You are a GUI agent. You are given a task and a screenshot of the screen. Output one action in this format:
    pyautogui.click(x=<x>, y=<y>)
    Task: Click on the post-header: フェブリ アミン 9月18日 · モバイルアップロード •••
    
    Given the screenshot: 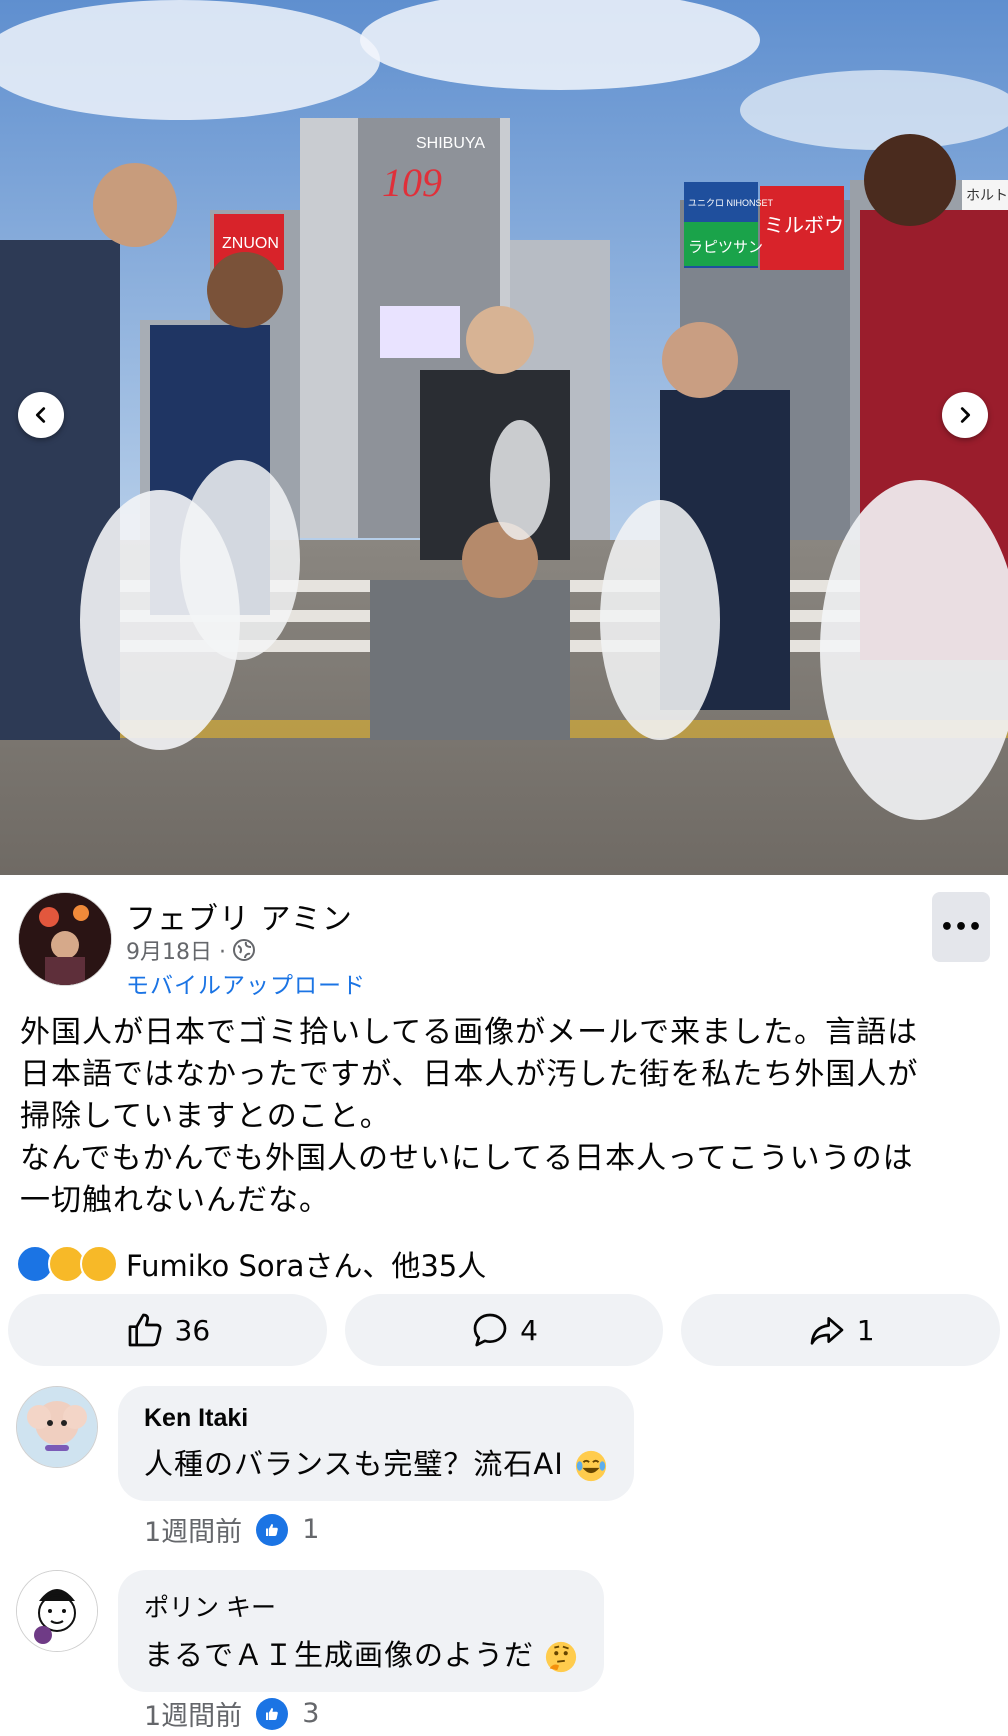 What is the action you would take?
    pyautogui.click(x=504, y=945)
    